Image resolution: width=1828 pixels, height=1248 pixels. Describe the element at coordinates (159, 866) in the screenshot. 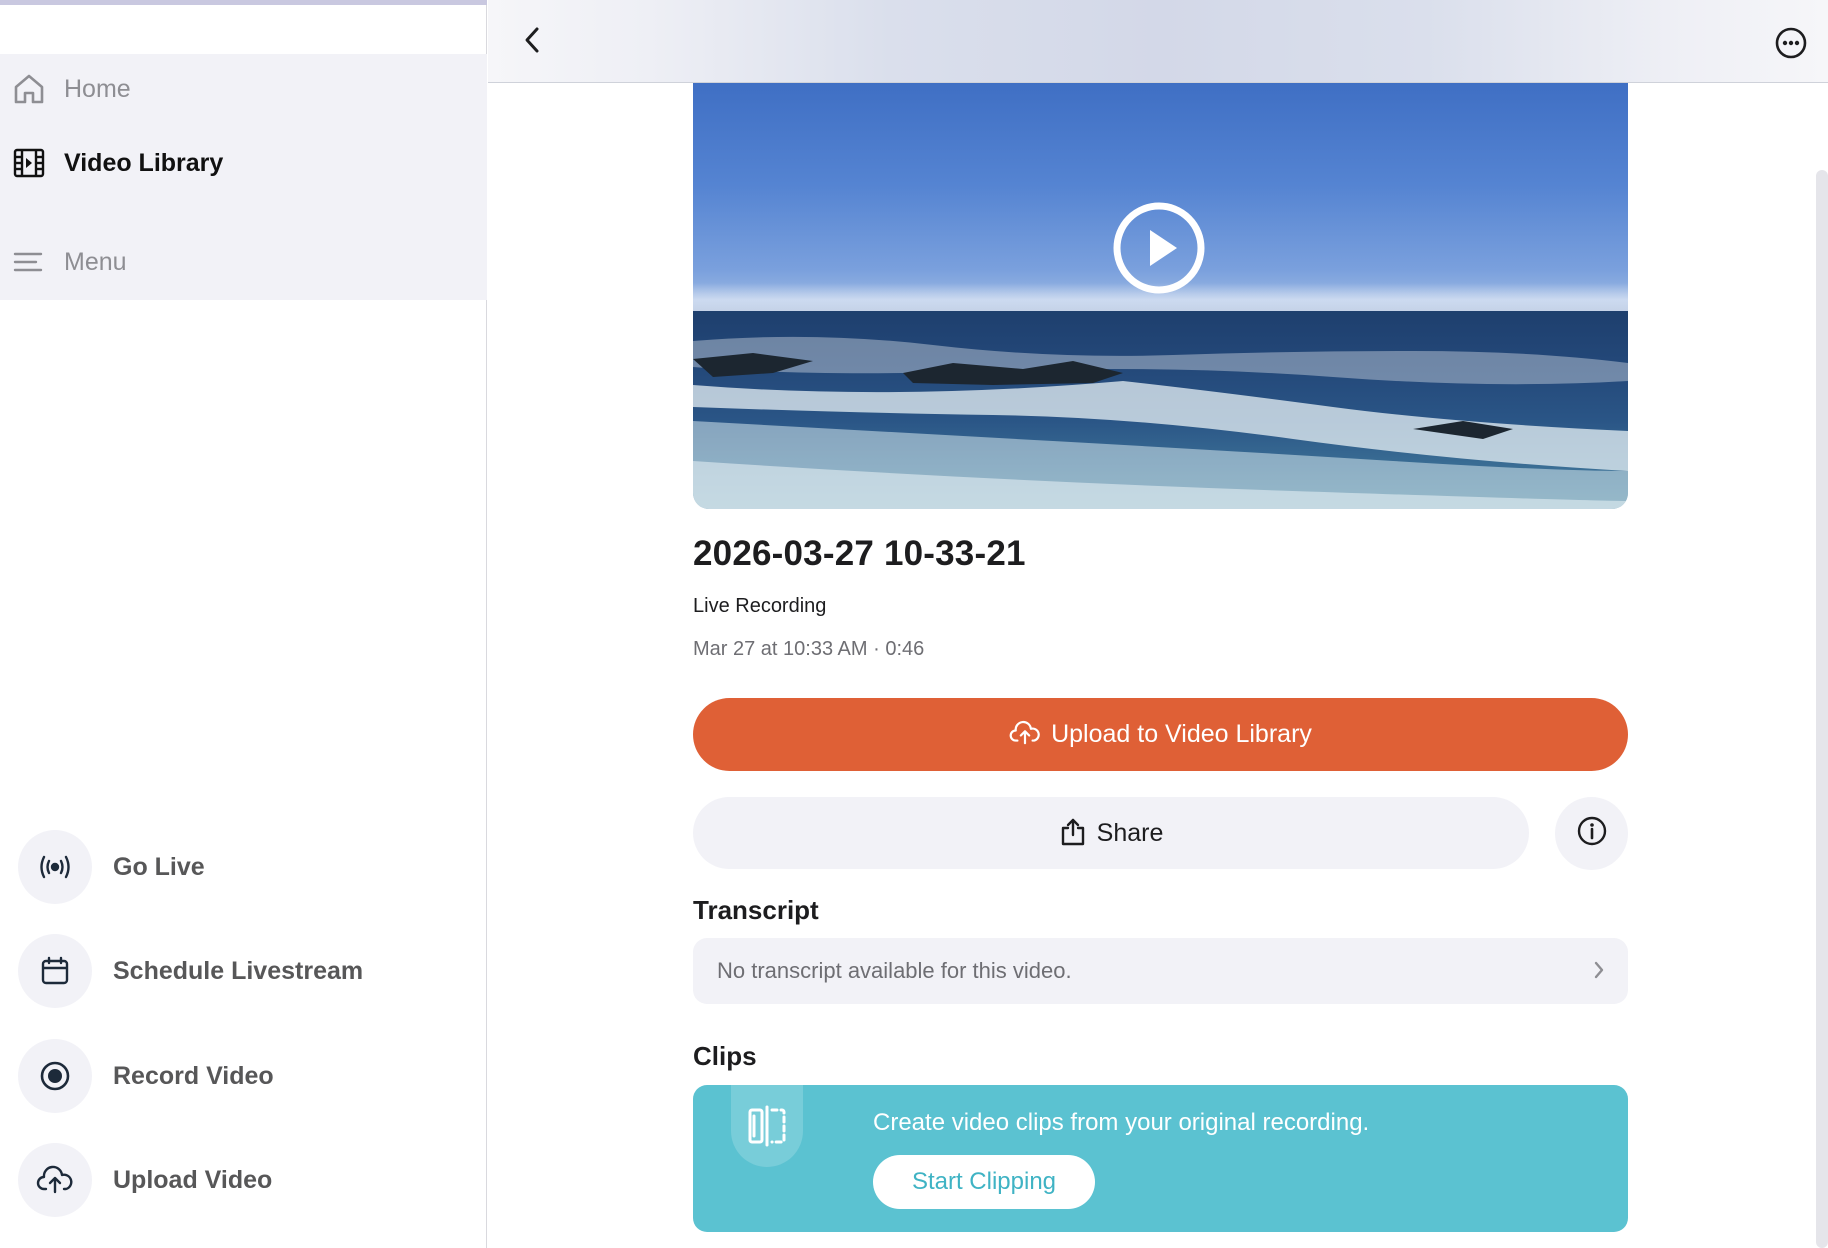

I see `go-live-label: Go Live` at that location.